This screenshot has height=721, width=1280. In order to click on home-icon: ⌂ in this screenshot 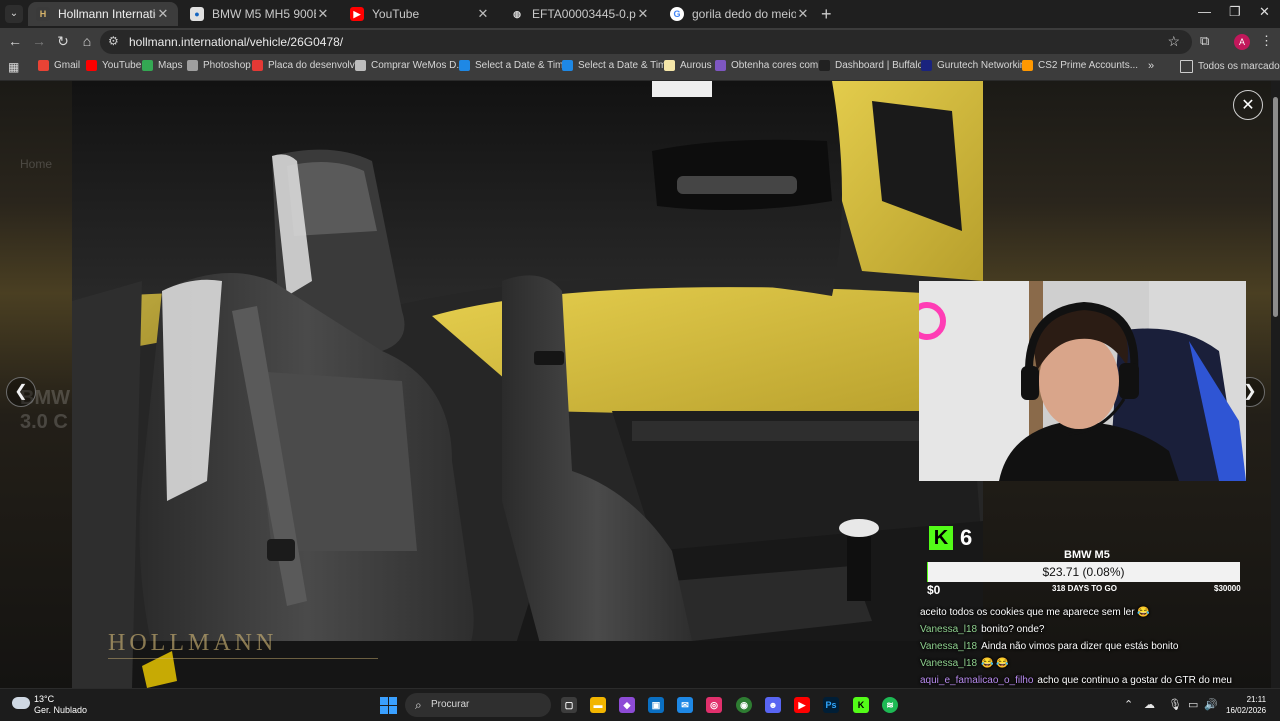, I will do `click(87, 41)`.